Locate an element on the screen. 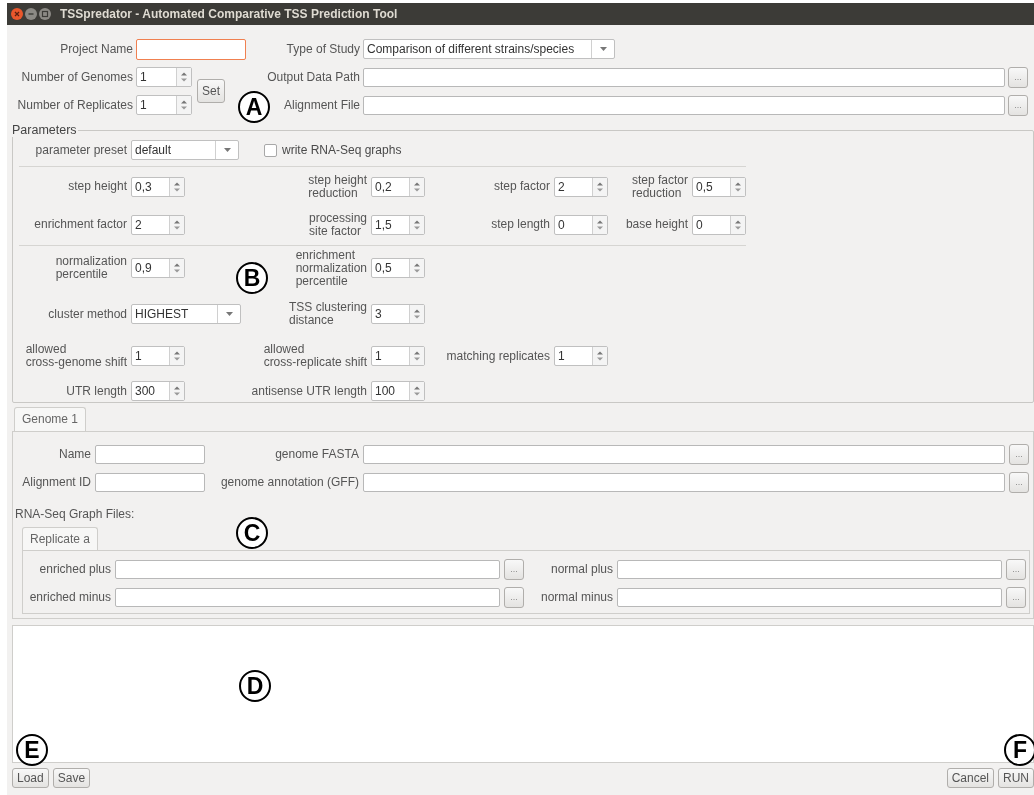  maximize-icon is located at coordinates (45, 14).